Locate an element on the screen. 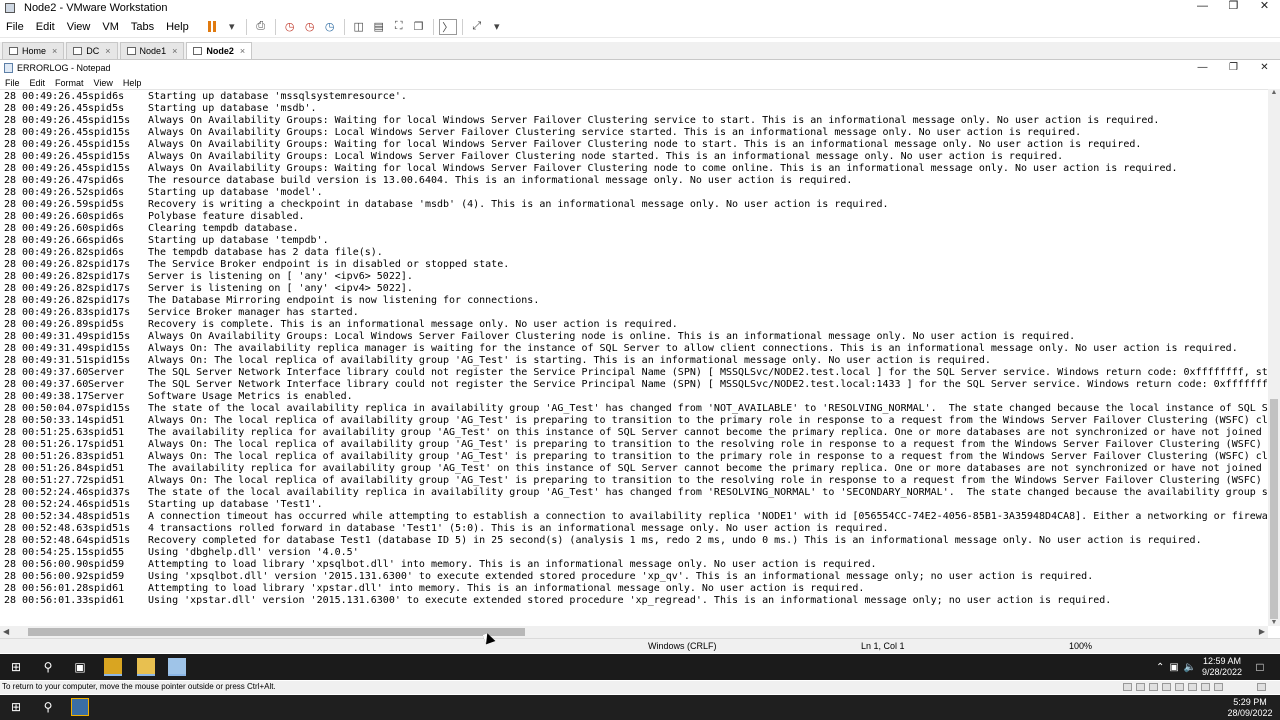 The width and height of the screenshot is (1280, 720). tab-node1: Node1 × is located at coordinates (152, 50).